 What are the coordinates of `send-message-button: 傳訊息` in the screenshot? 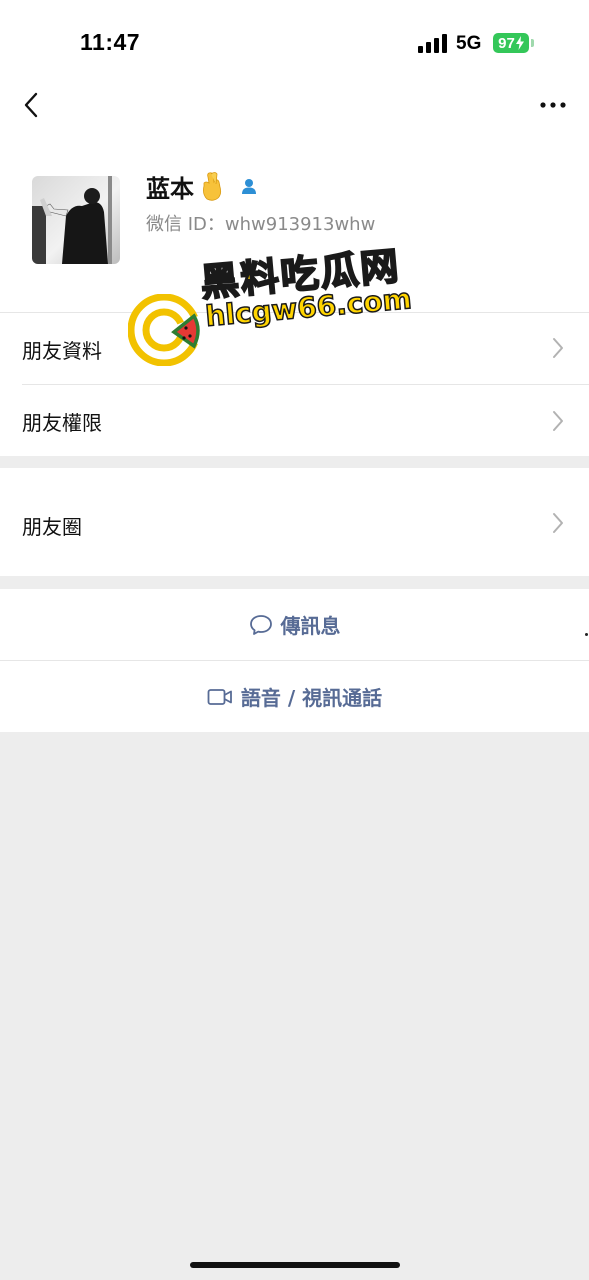 It's located at (294, 624).